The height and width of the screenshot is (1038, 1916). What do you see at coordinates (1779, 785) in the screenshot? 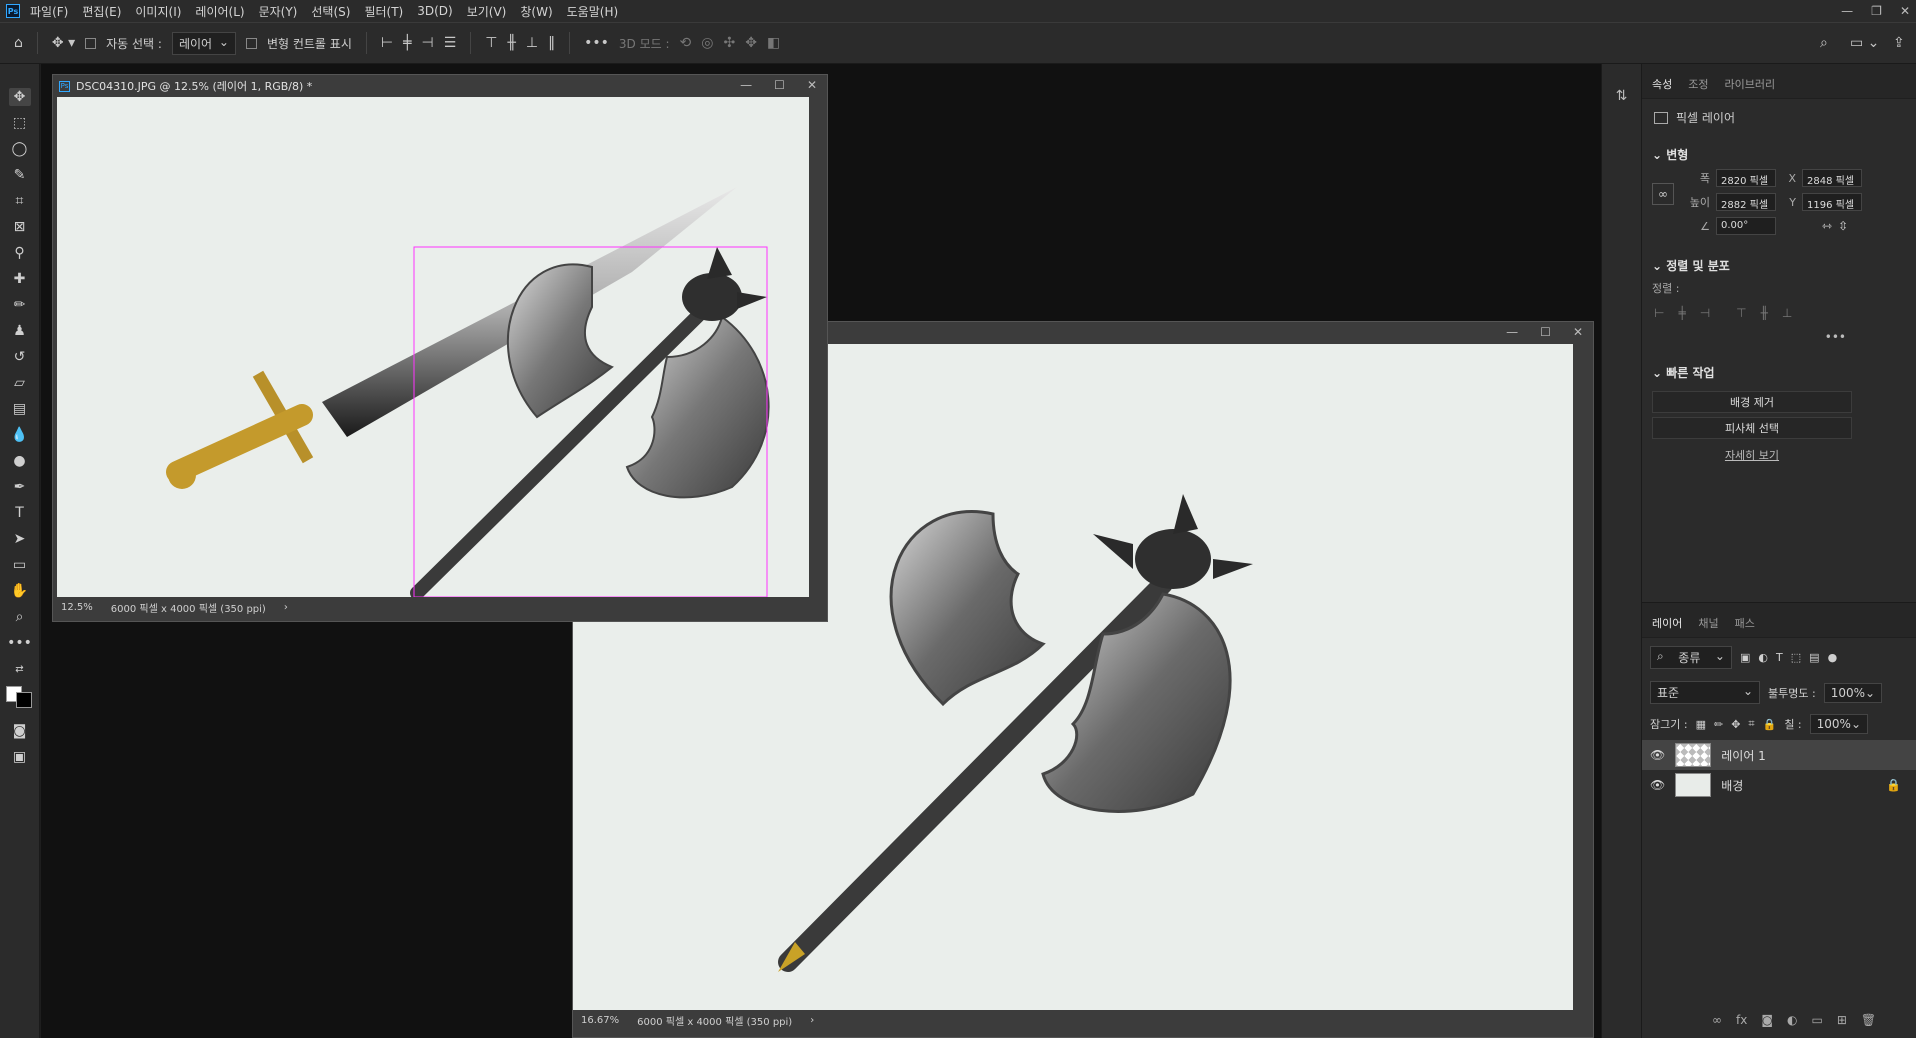
I see `layer-row: 👁 배경 🔒` at bounding box center [1779, 785].